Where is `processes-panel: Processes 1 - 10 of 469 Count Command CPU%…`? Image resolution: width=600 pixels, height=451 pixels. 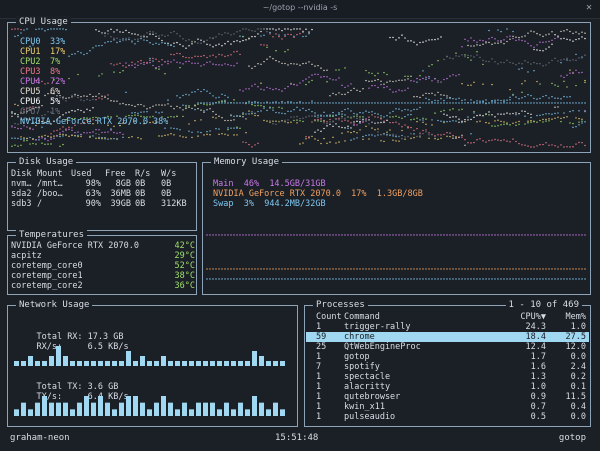
processes-panel: Processes 1 - 10 of 469 Count Command CPU%… is located at coordinates (447, 363).